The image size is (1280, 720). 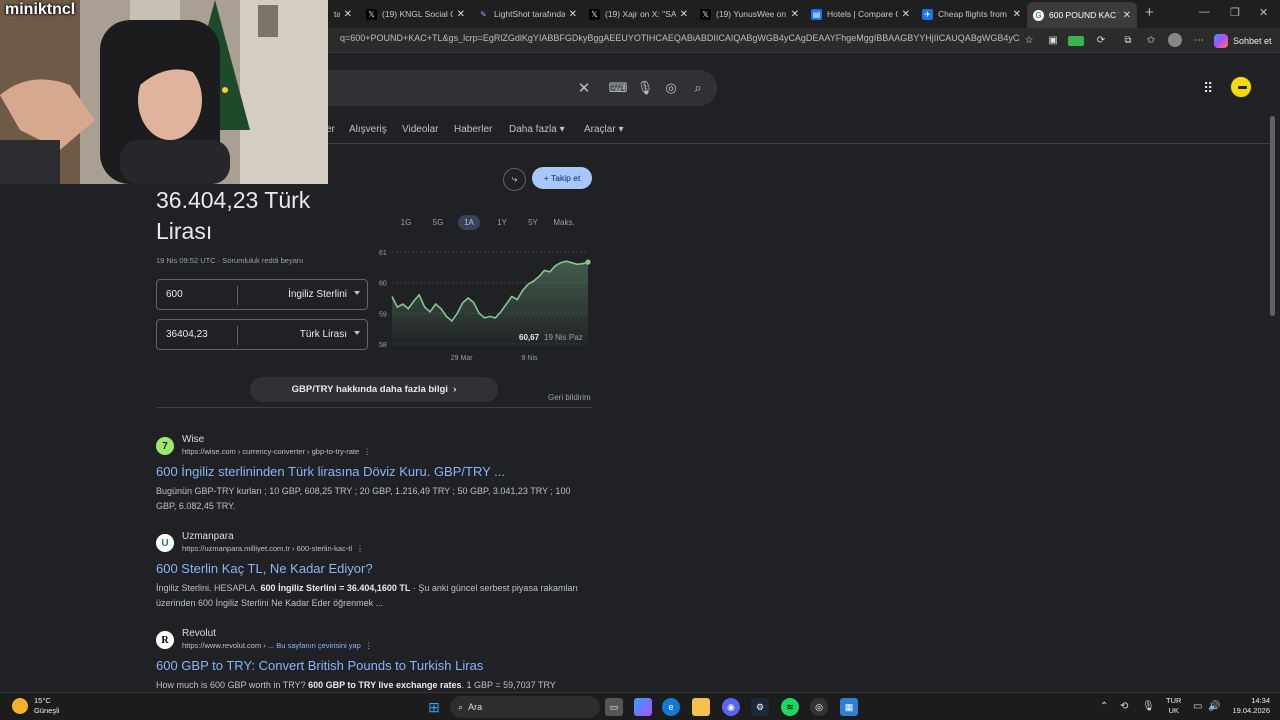 What do you see at coordinates (562, 178) in the screenshot?
I see `follow-button: + Takip et` at bounding box center [562, 178].